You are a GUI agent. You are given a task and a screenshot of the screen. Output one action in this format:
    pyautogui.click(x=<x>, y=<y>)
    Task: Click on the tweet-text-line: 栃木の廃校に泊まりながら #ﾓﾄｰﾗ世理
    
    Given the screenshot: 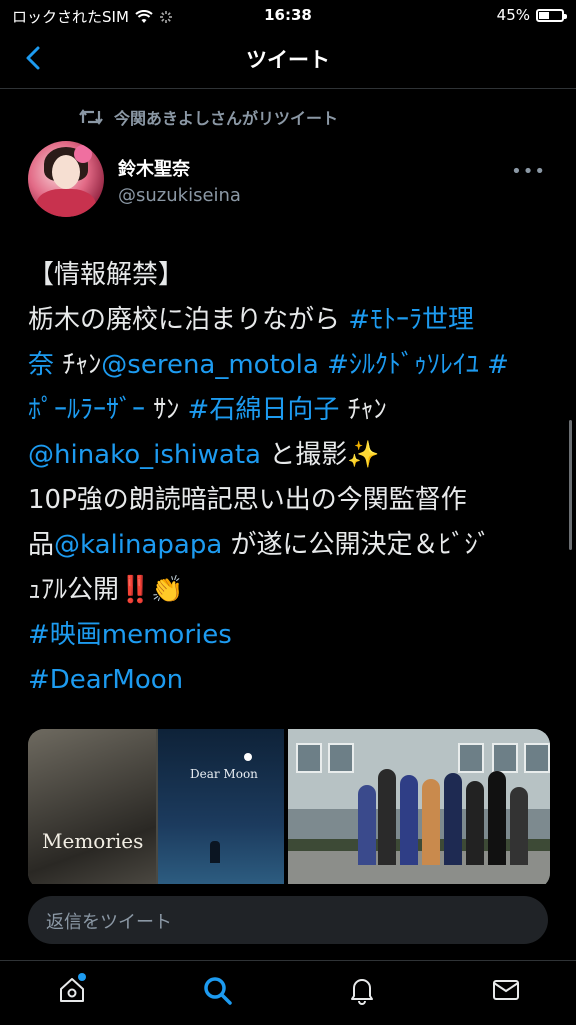 What is the action you would take?
    pyautogui.click(x=289, y=320)
    